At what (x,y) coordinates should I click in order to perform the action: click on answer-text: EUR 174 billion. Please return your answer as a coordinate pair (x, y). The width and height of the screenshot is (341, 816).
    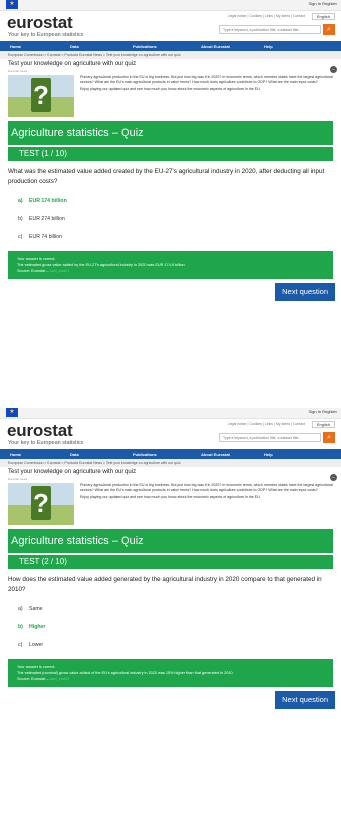
    Looking at the image, I should click on (48, 201).